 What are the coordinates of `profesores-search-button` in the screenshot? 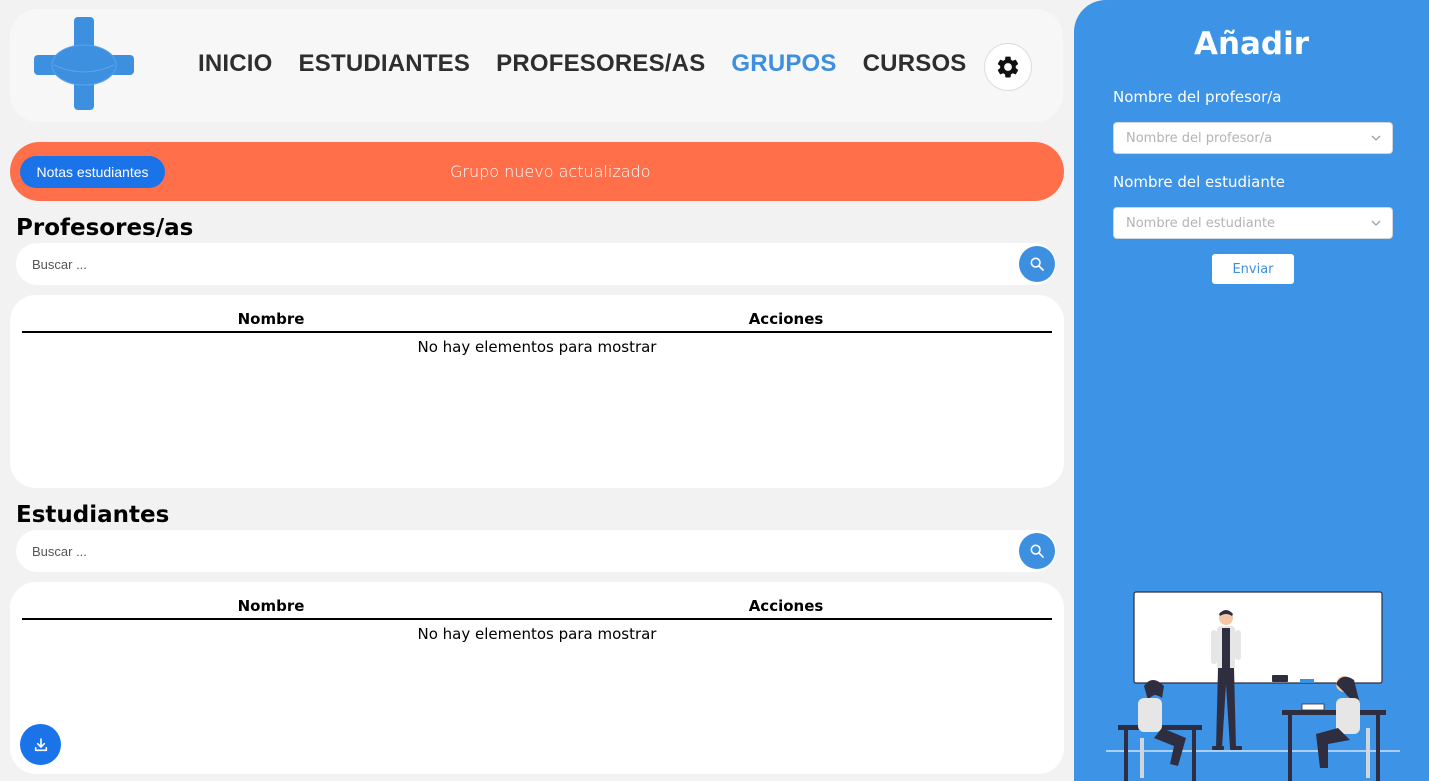 It's located at (1037, 264).